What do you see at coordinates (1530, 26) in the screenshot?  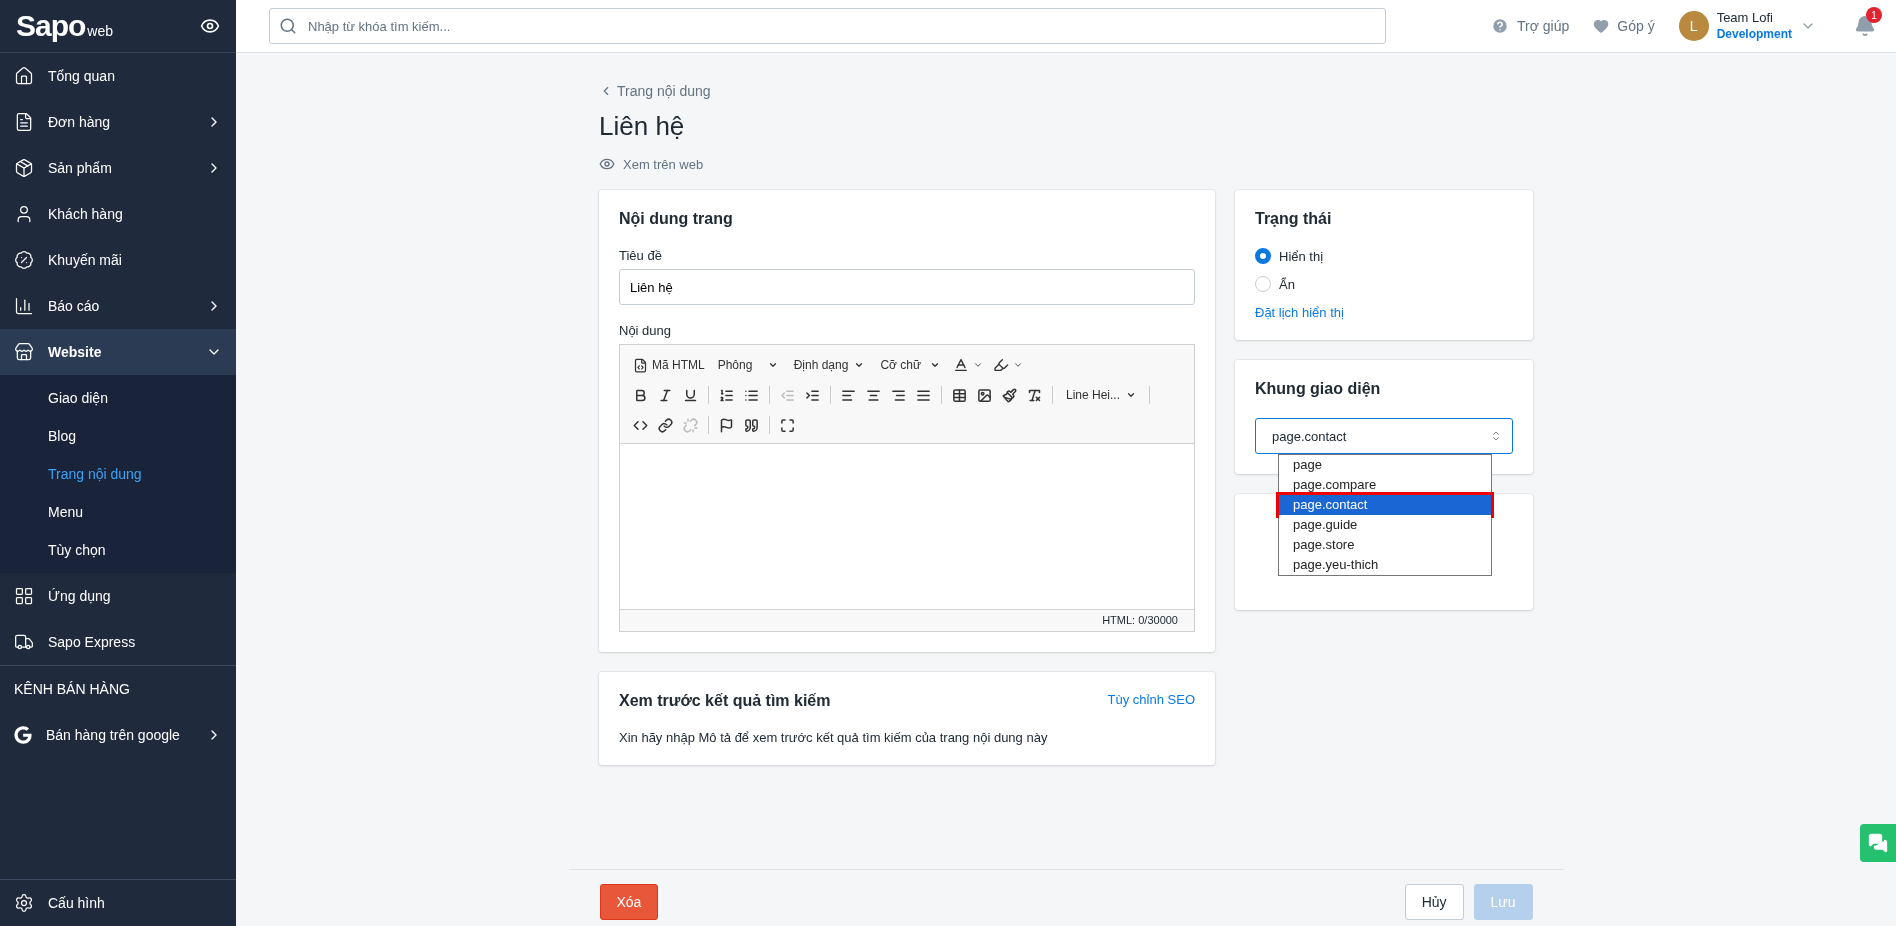 I see `help-link: Trợ giúp` at bounding box center [1530, 26].